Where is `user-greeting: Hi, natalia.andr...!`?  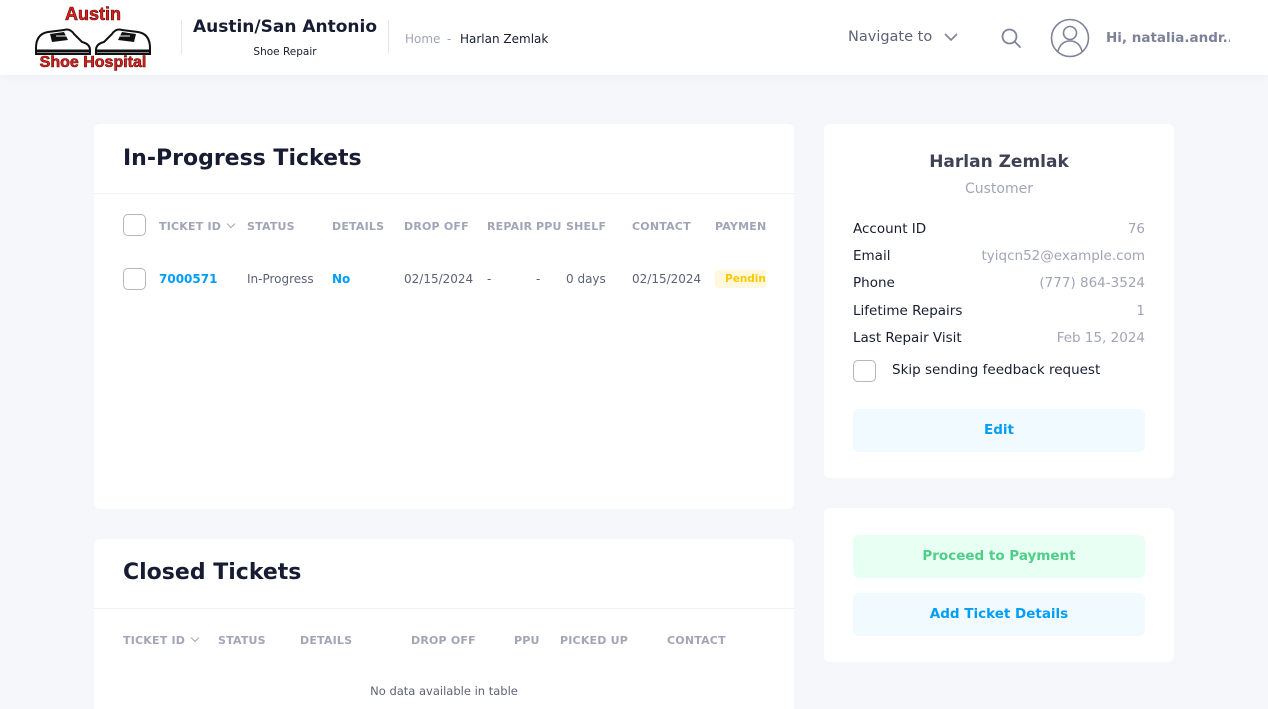
user-greeting: Hi, natalia.andr...! is located at coordinates (1168, 38).